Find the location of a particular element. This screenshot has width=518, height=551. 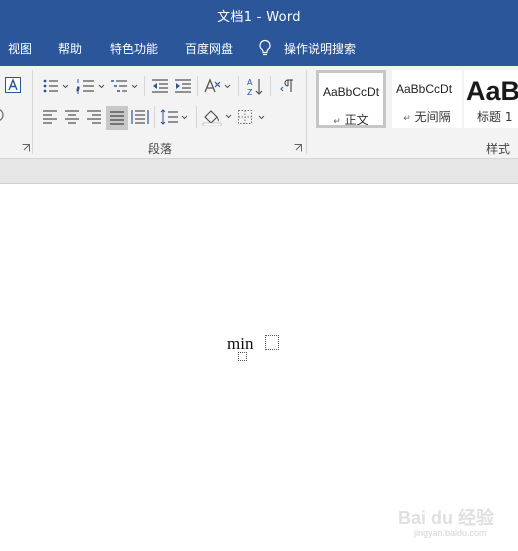

tell-me-search: 操作说明搜索 is located at coordinates (307, 48).